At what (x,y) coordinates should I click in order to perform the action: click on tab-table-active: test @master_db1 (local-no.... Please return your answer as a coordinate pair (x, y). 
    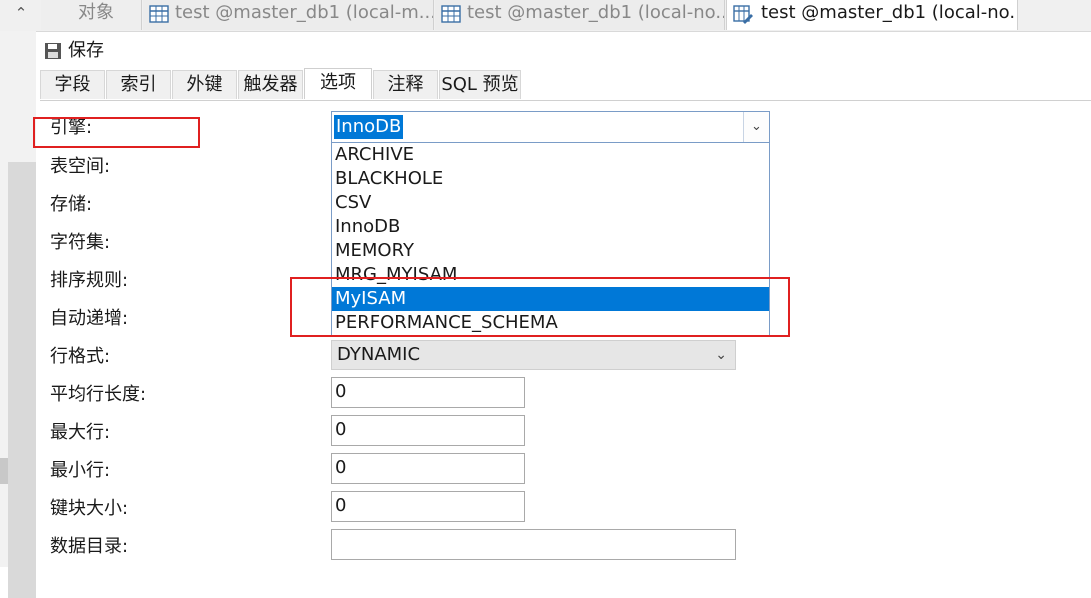
    Looking at the image, I should click on (872, 15).